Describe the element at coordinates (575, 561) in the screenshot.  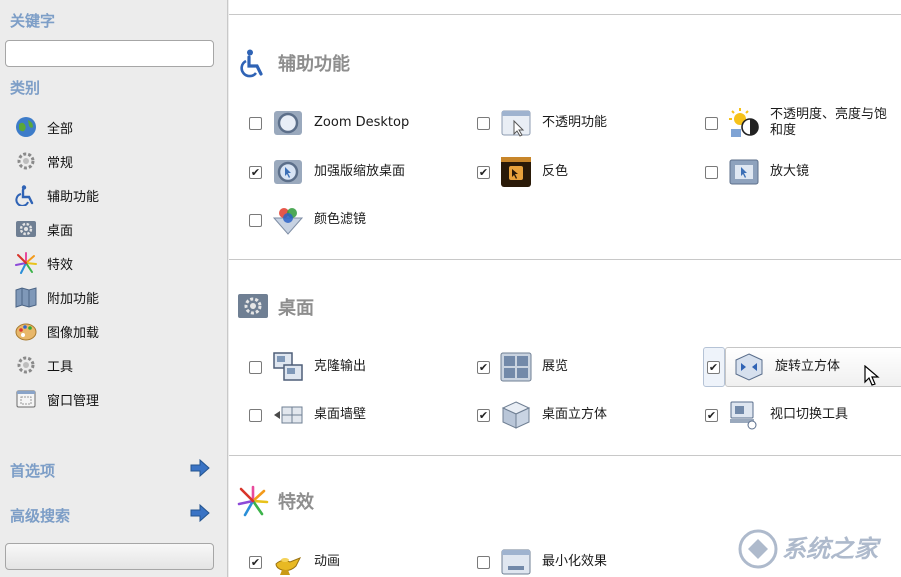
I see `plugin-label: 最小化效果` at that location.